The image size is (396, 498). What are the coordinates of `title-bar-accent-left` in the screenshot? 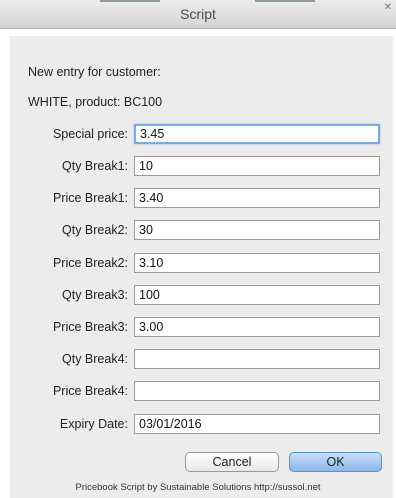 It's located at (130, 1).